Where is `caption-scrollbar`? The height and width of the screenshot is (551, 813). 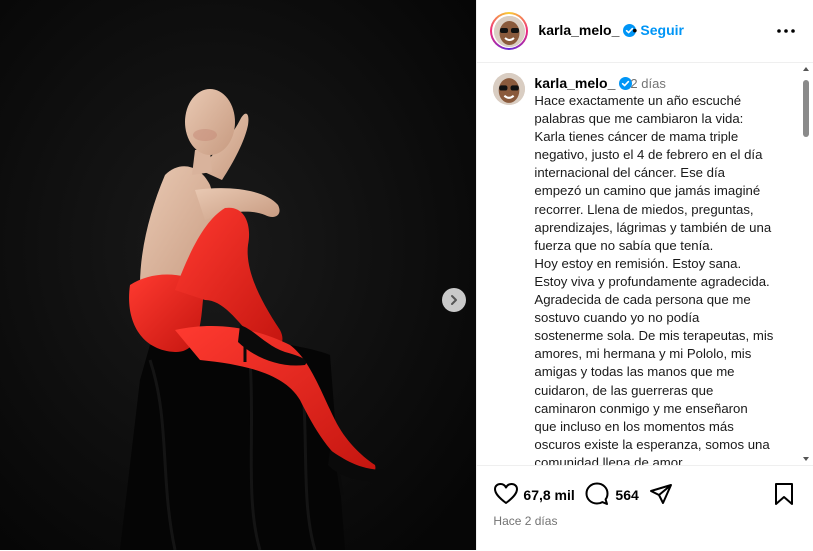
caption-scrollbar is located at coordinates (806, 264).